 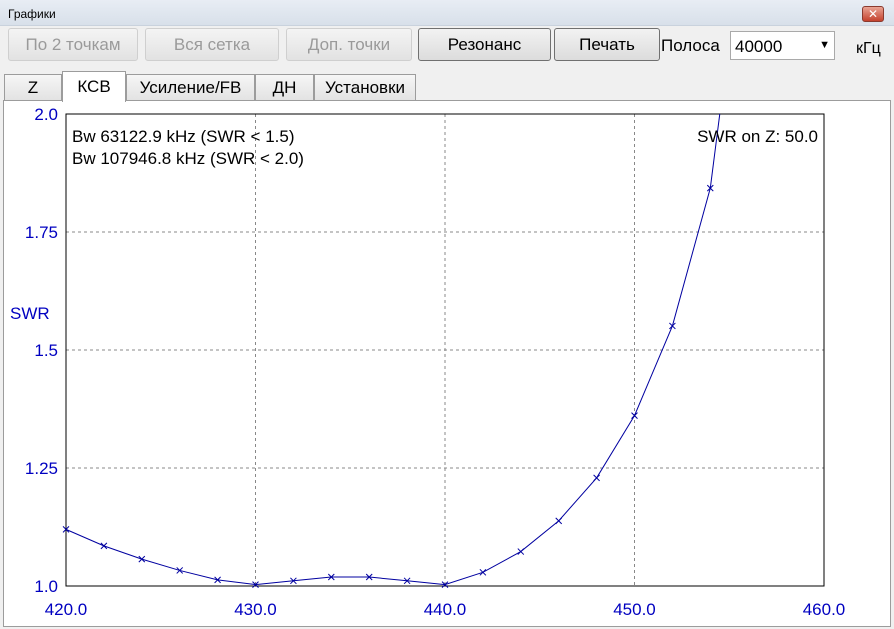 What do you see at coordinates (46, 350) in the screenshot?
I see `y-tick-label: 1.5` at bounding box center [46, 350].